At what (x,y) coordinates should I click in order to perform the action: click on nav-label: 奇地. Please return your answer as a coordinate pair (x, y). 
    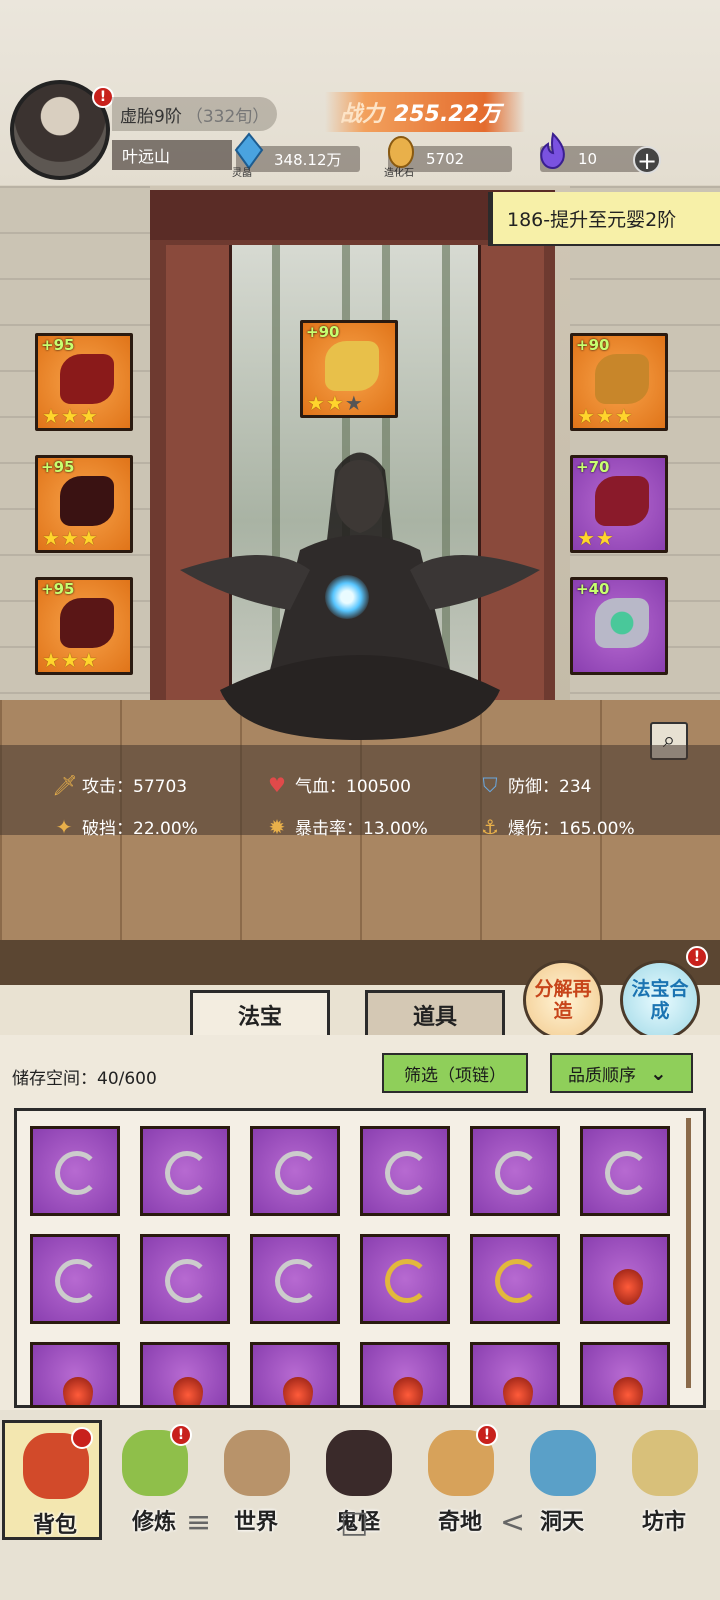
    Looking at the image, I should click on (459, 1522).